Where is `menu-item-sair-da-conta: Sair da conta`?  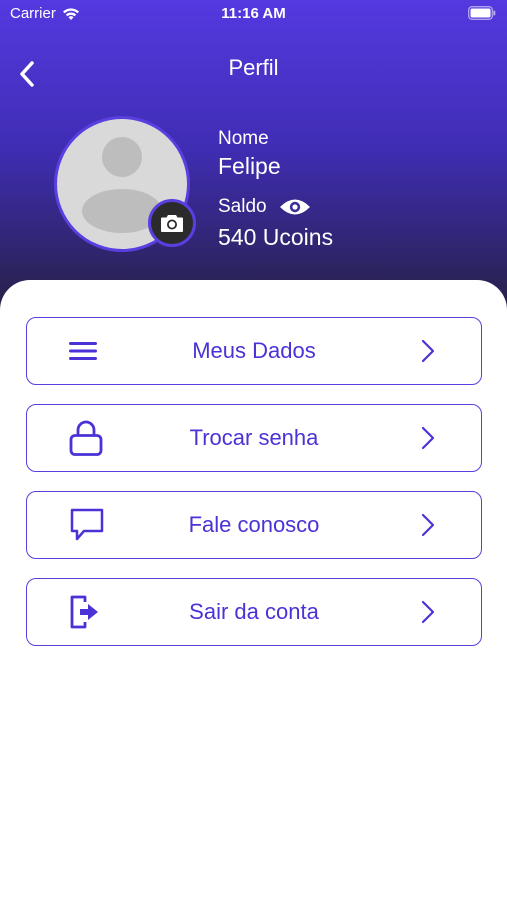
menu-item-sair-da-conta: Sair da conta is located at coordinates (254, 612).